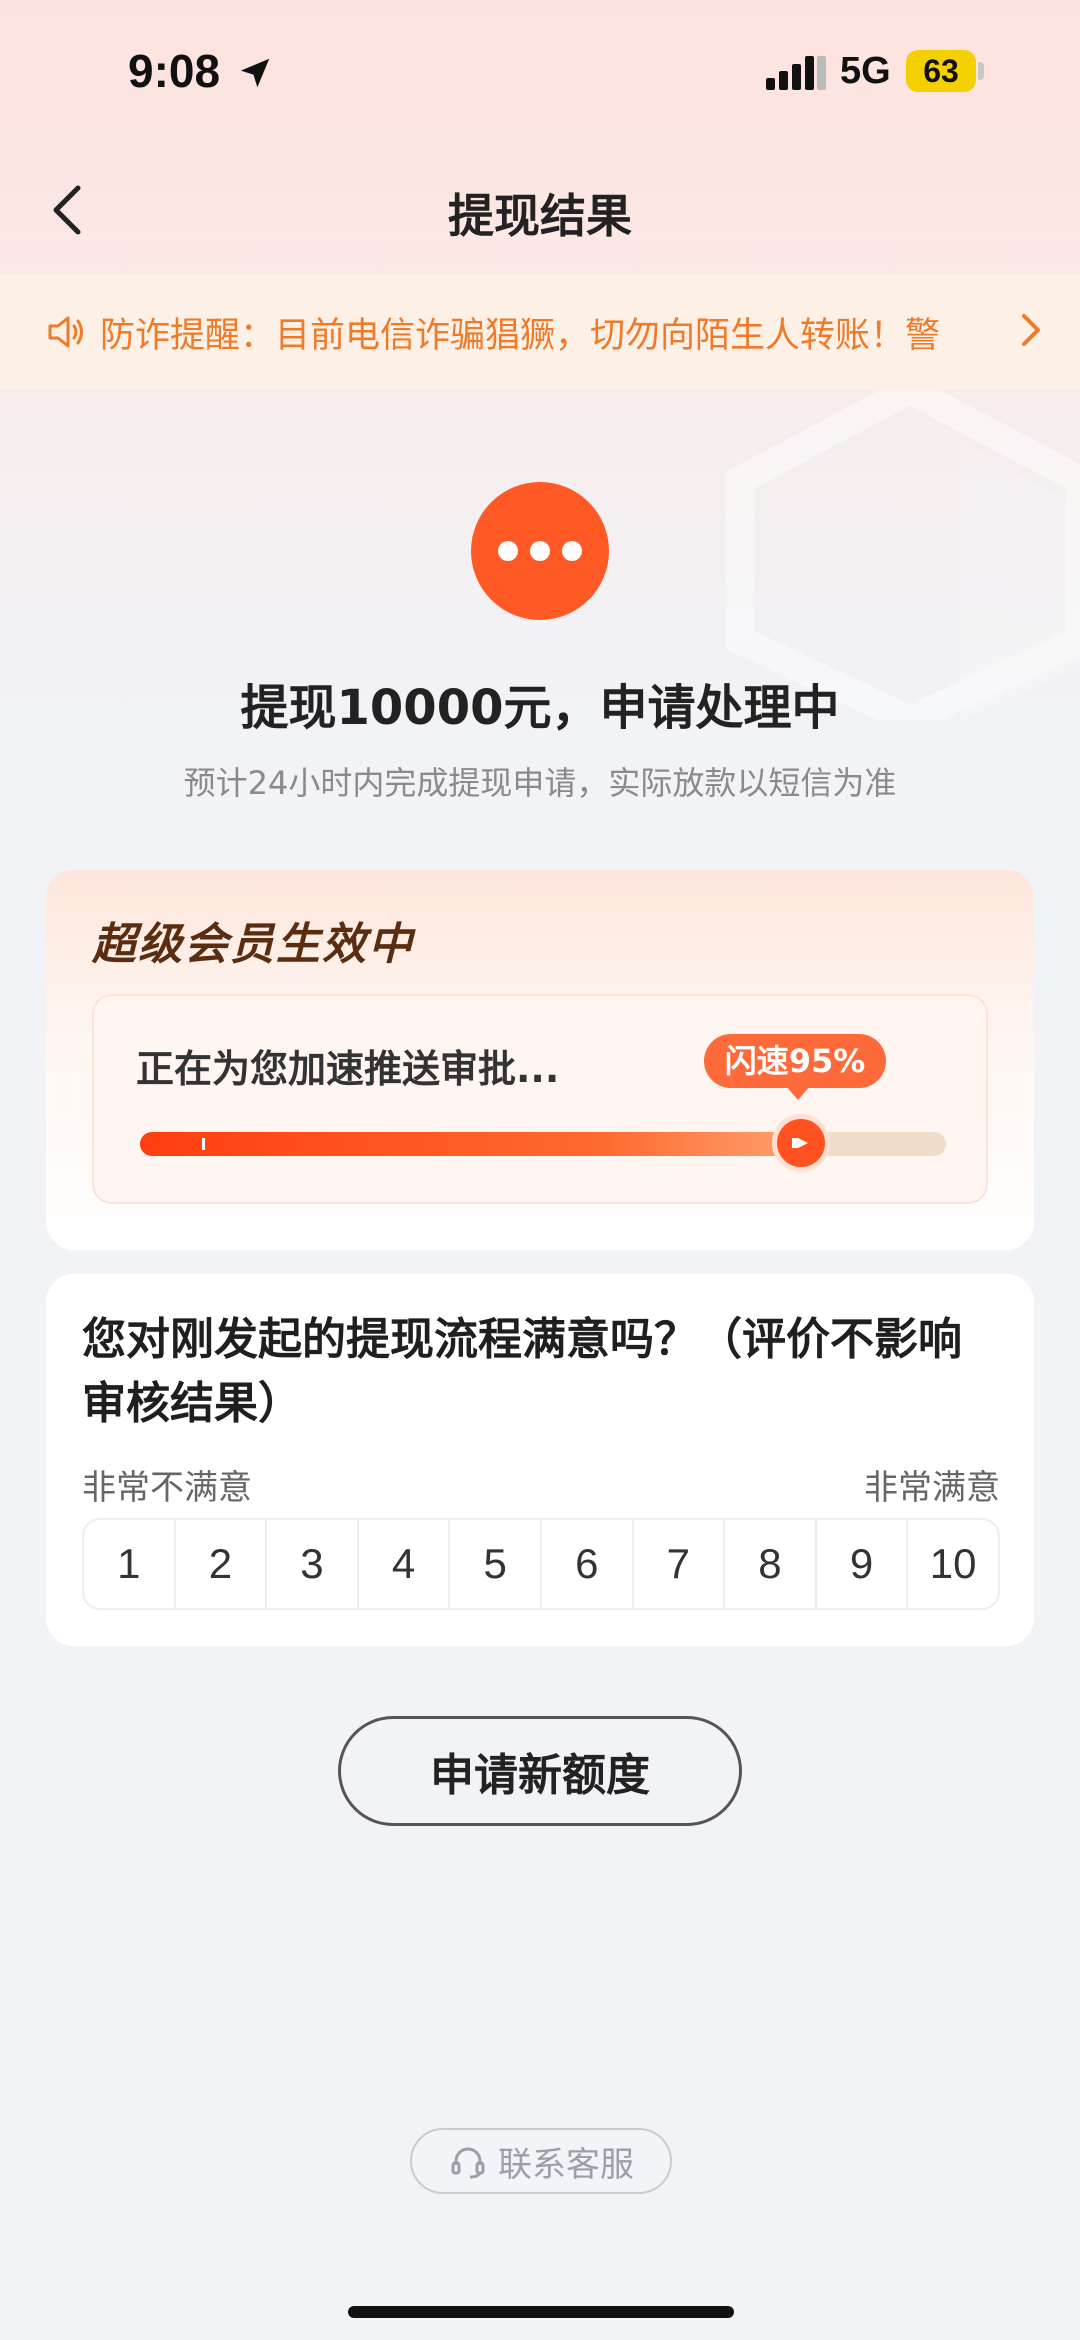 The height and width of the screenshot is (2340, 1080). I want to click on processing-status-icon, so click(540, 551).